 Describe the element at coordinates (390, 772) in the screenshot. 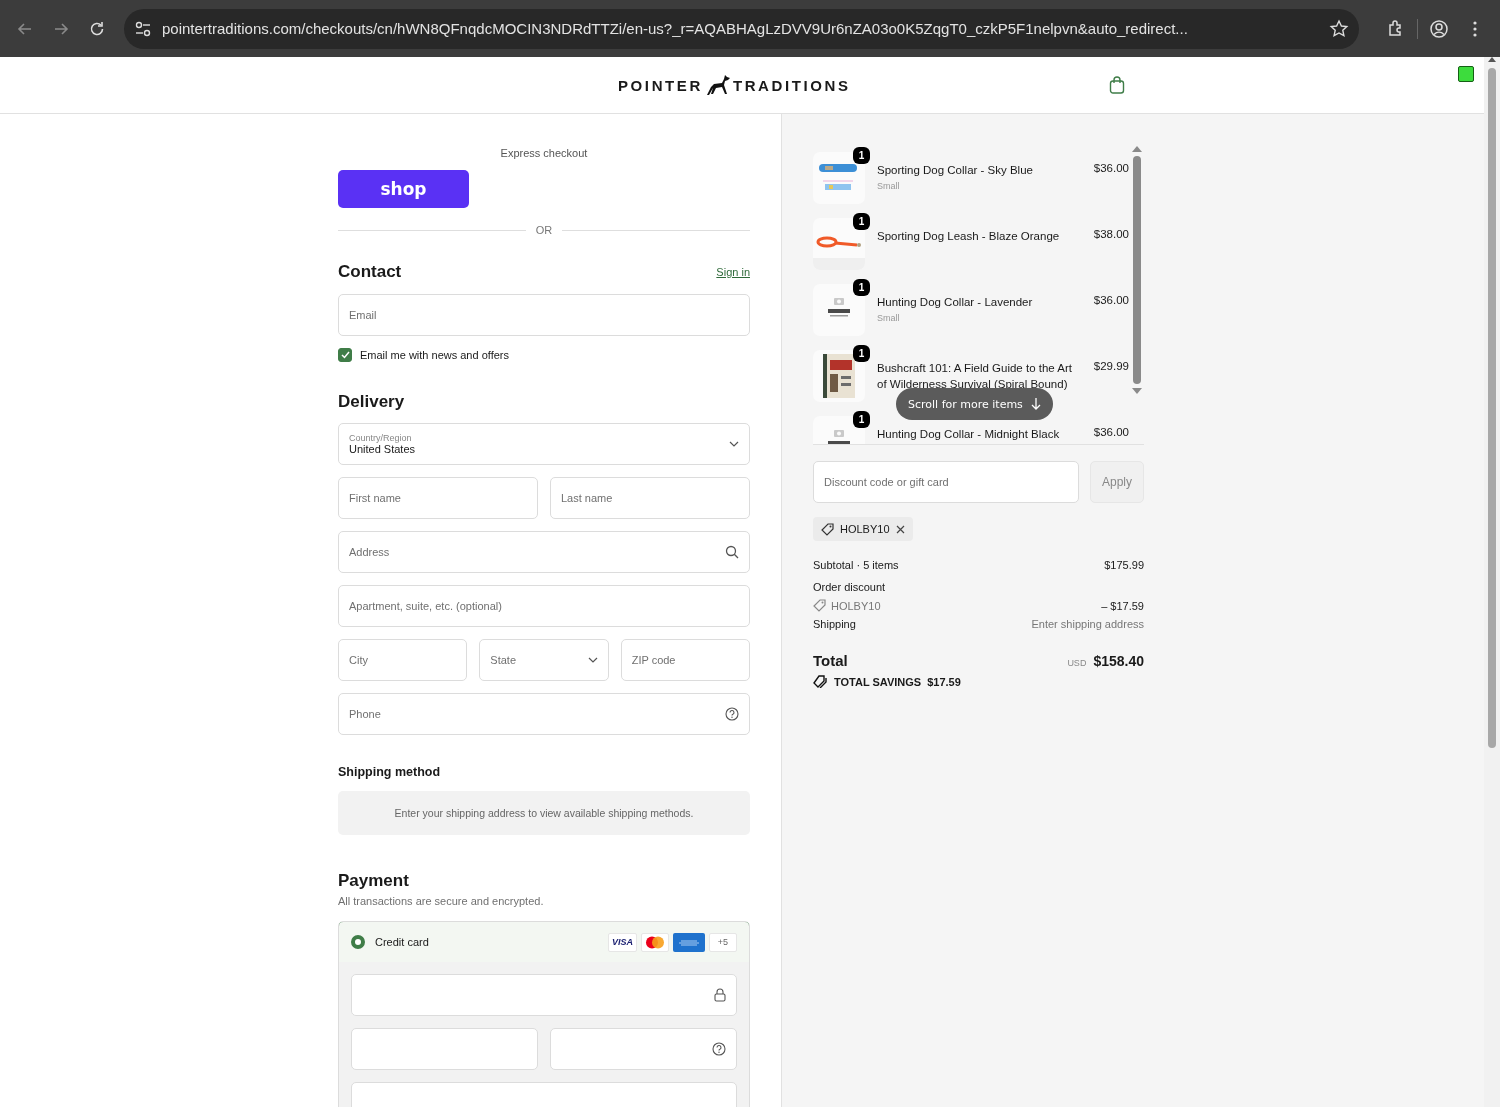

I see `section-heading: Shipping method` at that location.